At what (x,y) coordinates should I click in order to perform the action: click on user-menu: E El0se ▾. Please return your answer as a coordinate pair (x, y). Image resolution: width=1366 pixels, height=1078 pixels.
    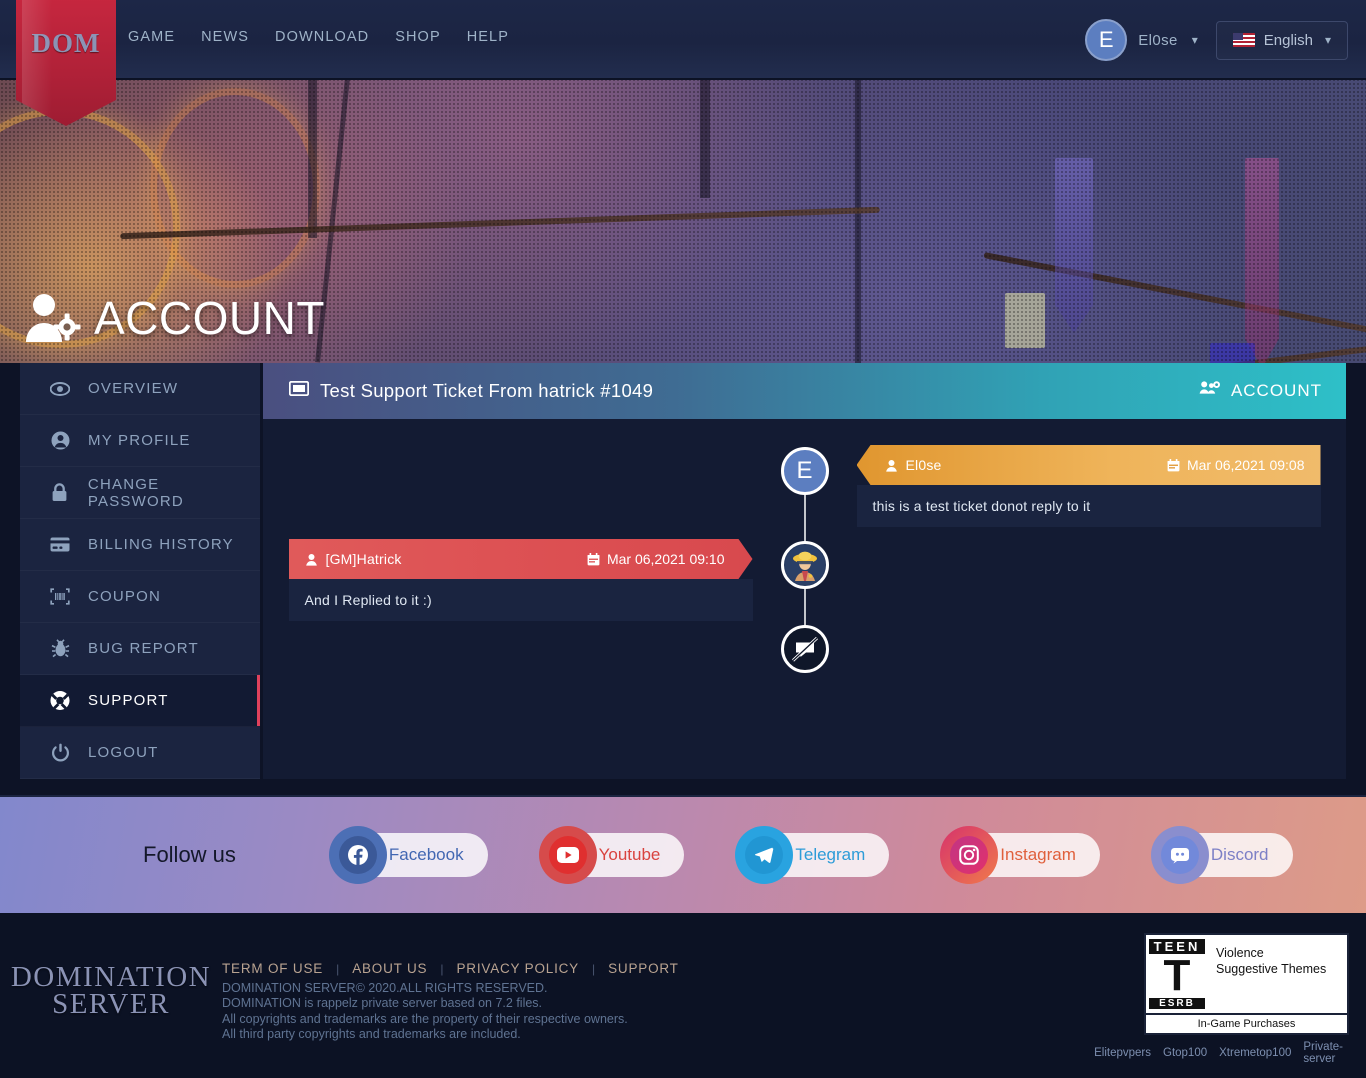
    Looking at the image, I should click on (1141, 40).